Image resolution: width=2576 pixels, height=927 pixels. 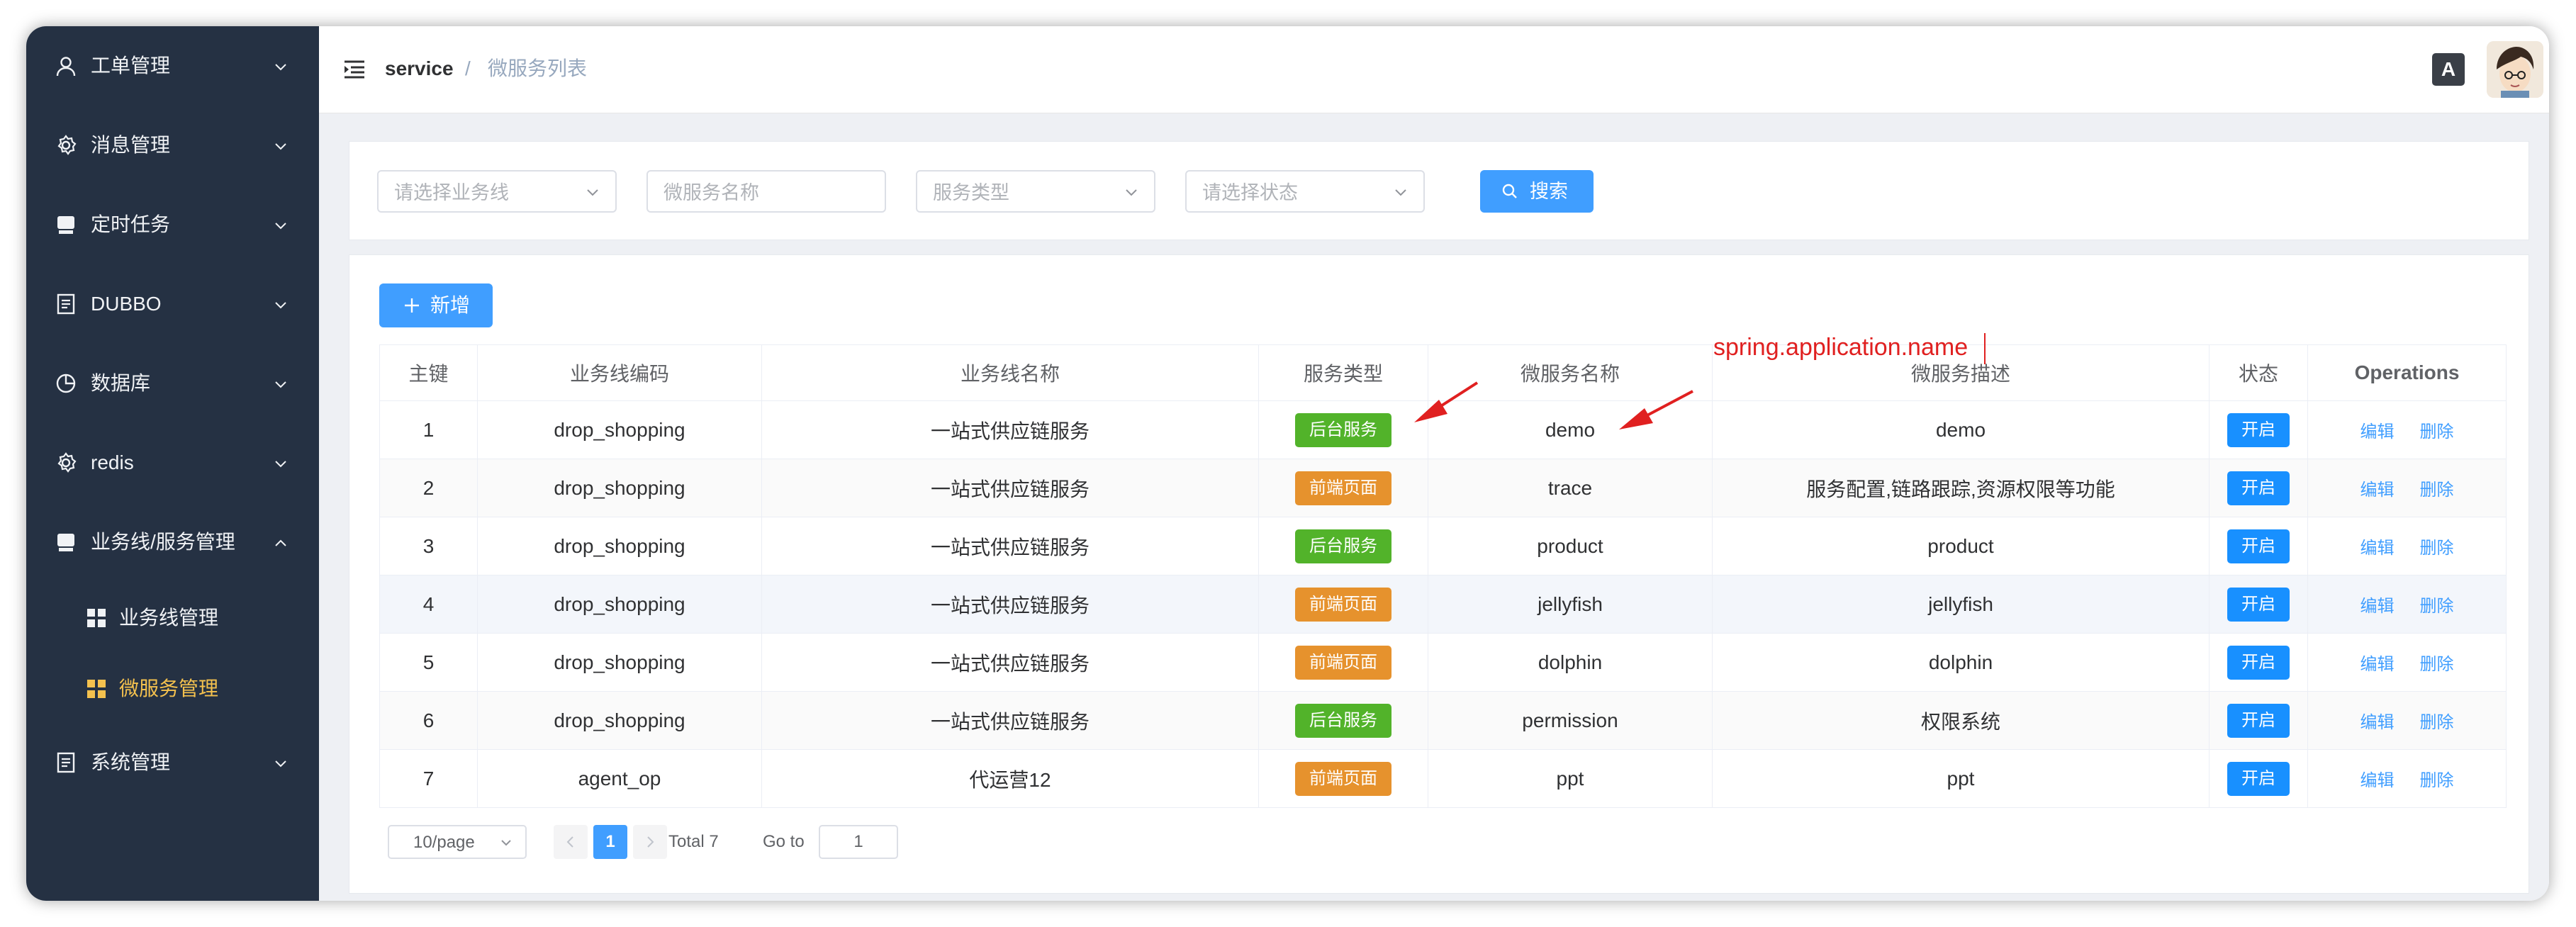 I want to click on chevron-right-icon, so click(x=650, y=842).